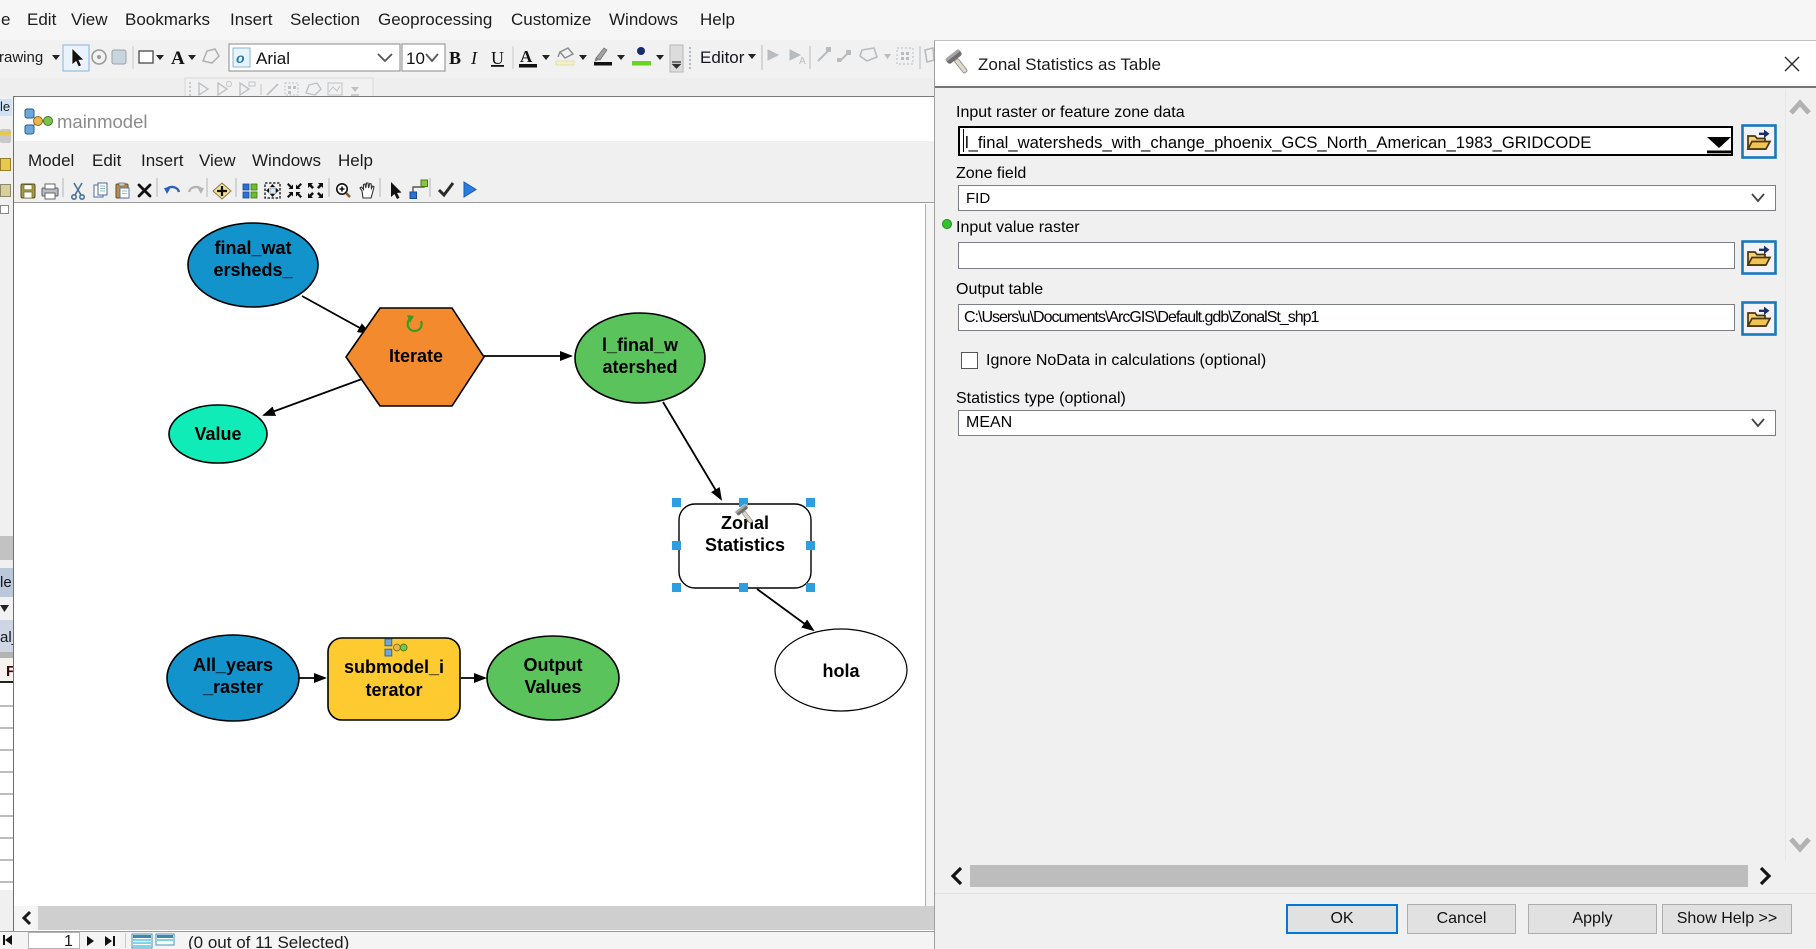 This screenshot has width=1816, height=949. Describe the element at coordinates (474, 58) in the screenshot. I see `svg-text: I` at that location.